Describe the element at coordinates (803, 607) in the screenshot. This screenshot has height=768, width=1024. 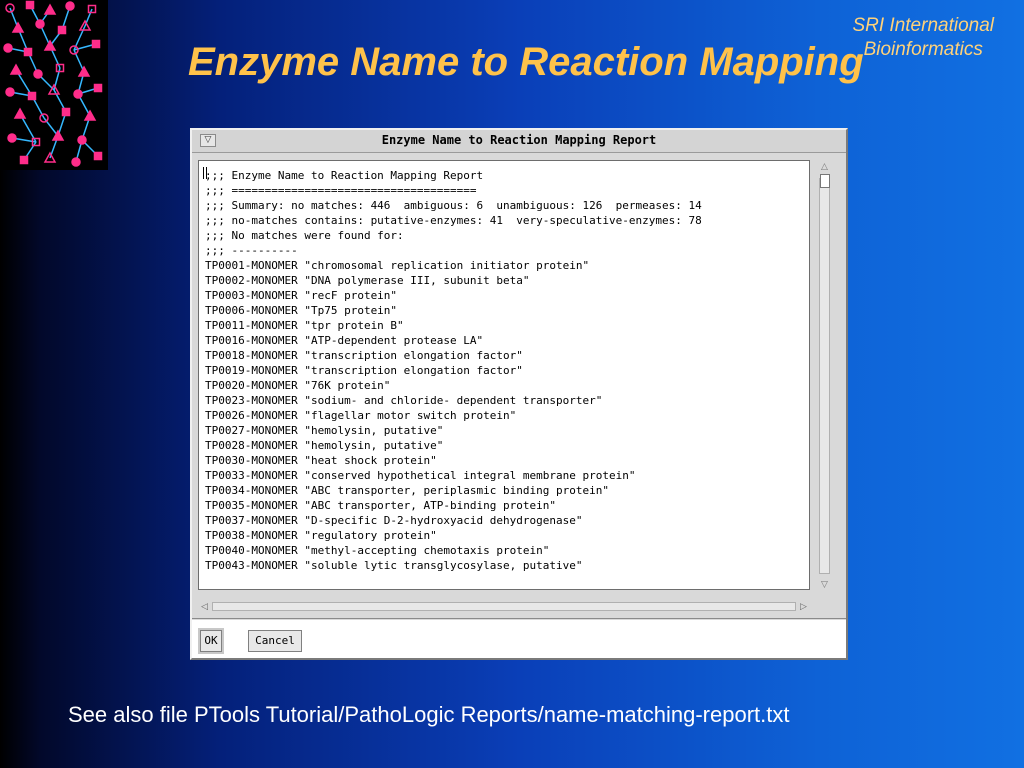
I see `scroll-right-arrow-icon: ▷` at that location.